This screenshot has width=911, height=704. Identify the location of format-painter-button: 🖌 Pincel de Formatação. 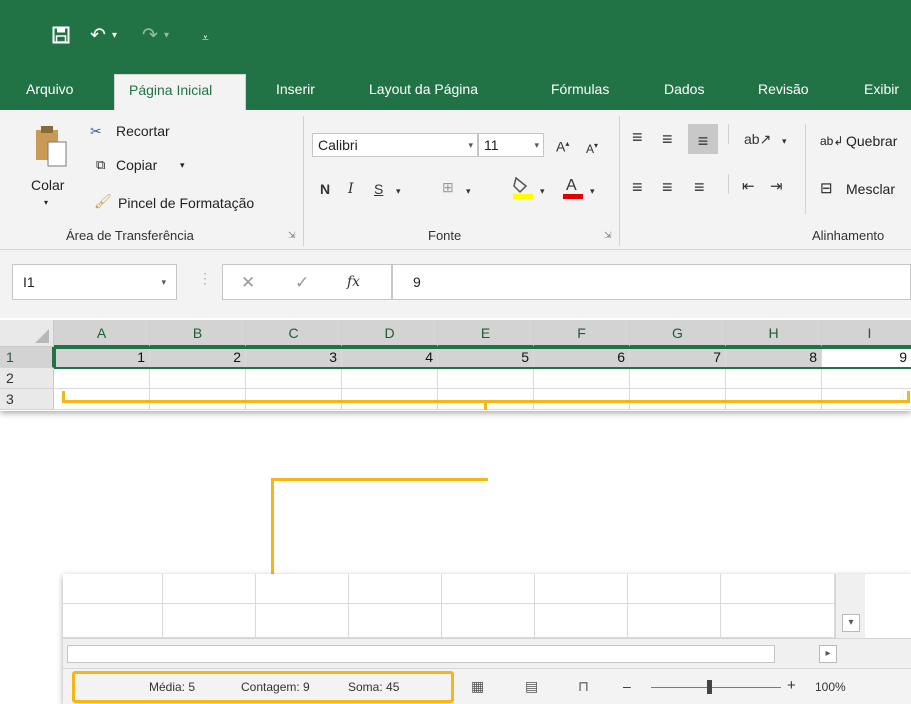
(194, 202).